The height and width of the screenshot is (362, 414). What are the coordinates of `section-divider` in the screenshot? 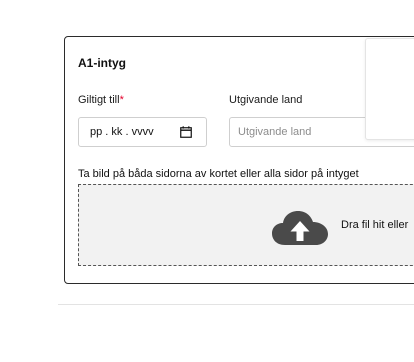 It's located at (236, 304).